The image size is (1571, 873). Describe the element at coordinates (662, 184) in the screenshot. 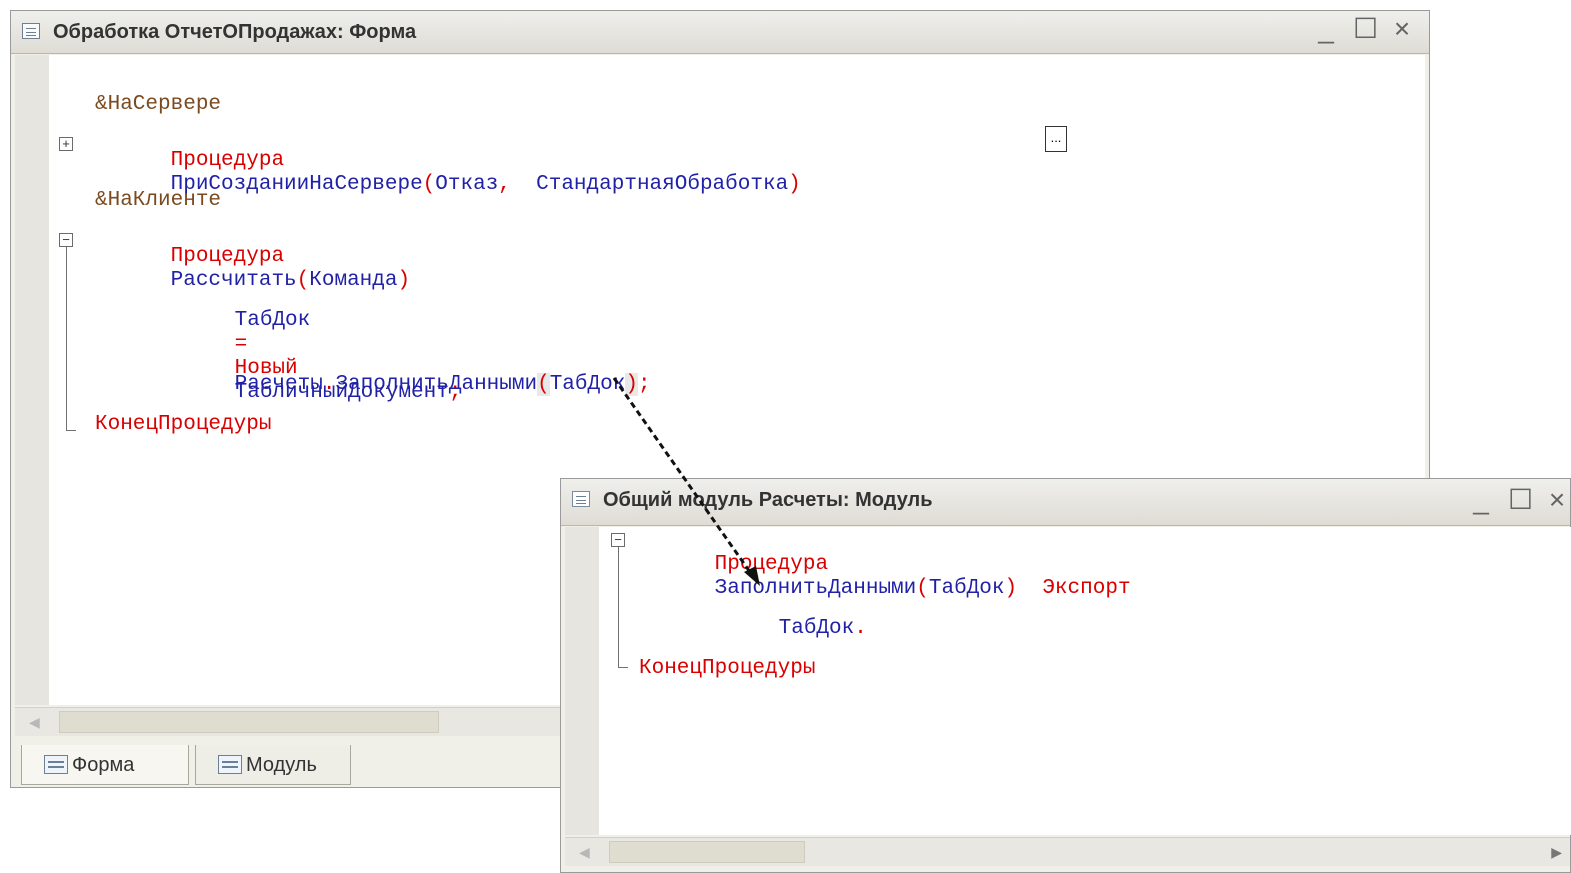

I see `param-standard-processing: СтандартнаяОбработка` at that location.